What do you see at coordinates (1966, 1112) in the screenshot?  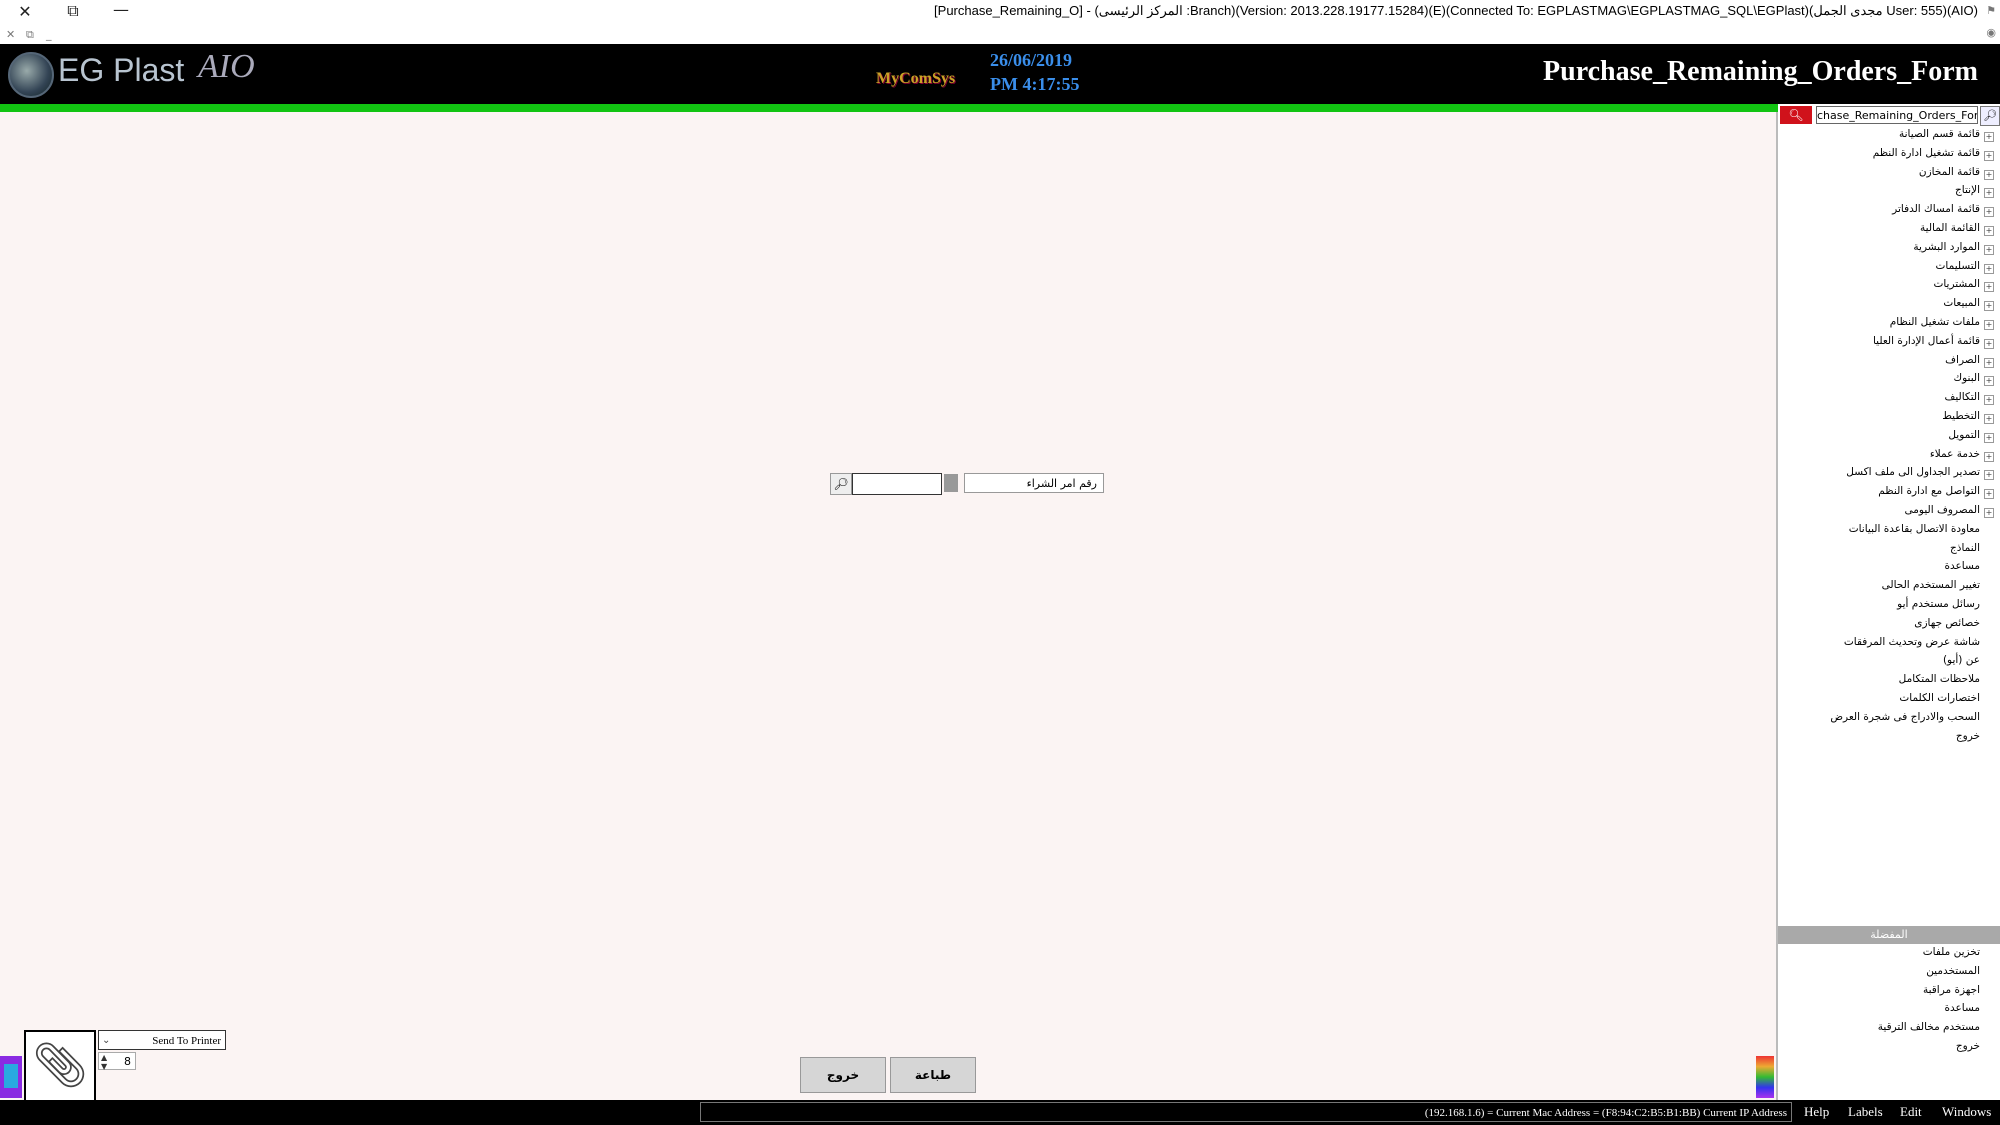 I see `menu-windows: Windows` at bounding box center [1966, 1112].